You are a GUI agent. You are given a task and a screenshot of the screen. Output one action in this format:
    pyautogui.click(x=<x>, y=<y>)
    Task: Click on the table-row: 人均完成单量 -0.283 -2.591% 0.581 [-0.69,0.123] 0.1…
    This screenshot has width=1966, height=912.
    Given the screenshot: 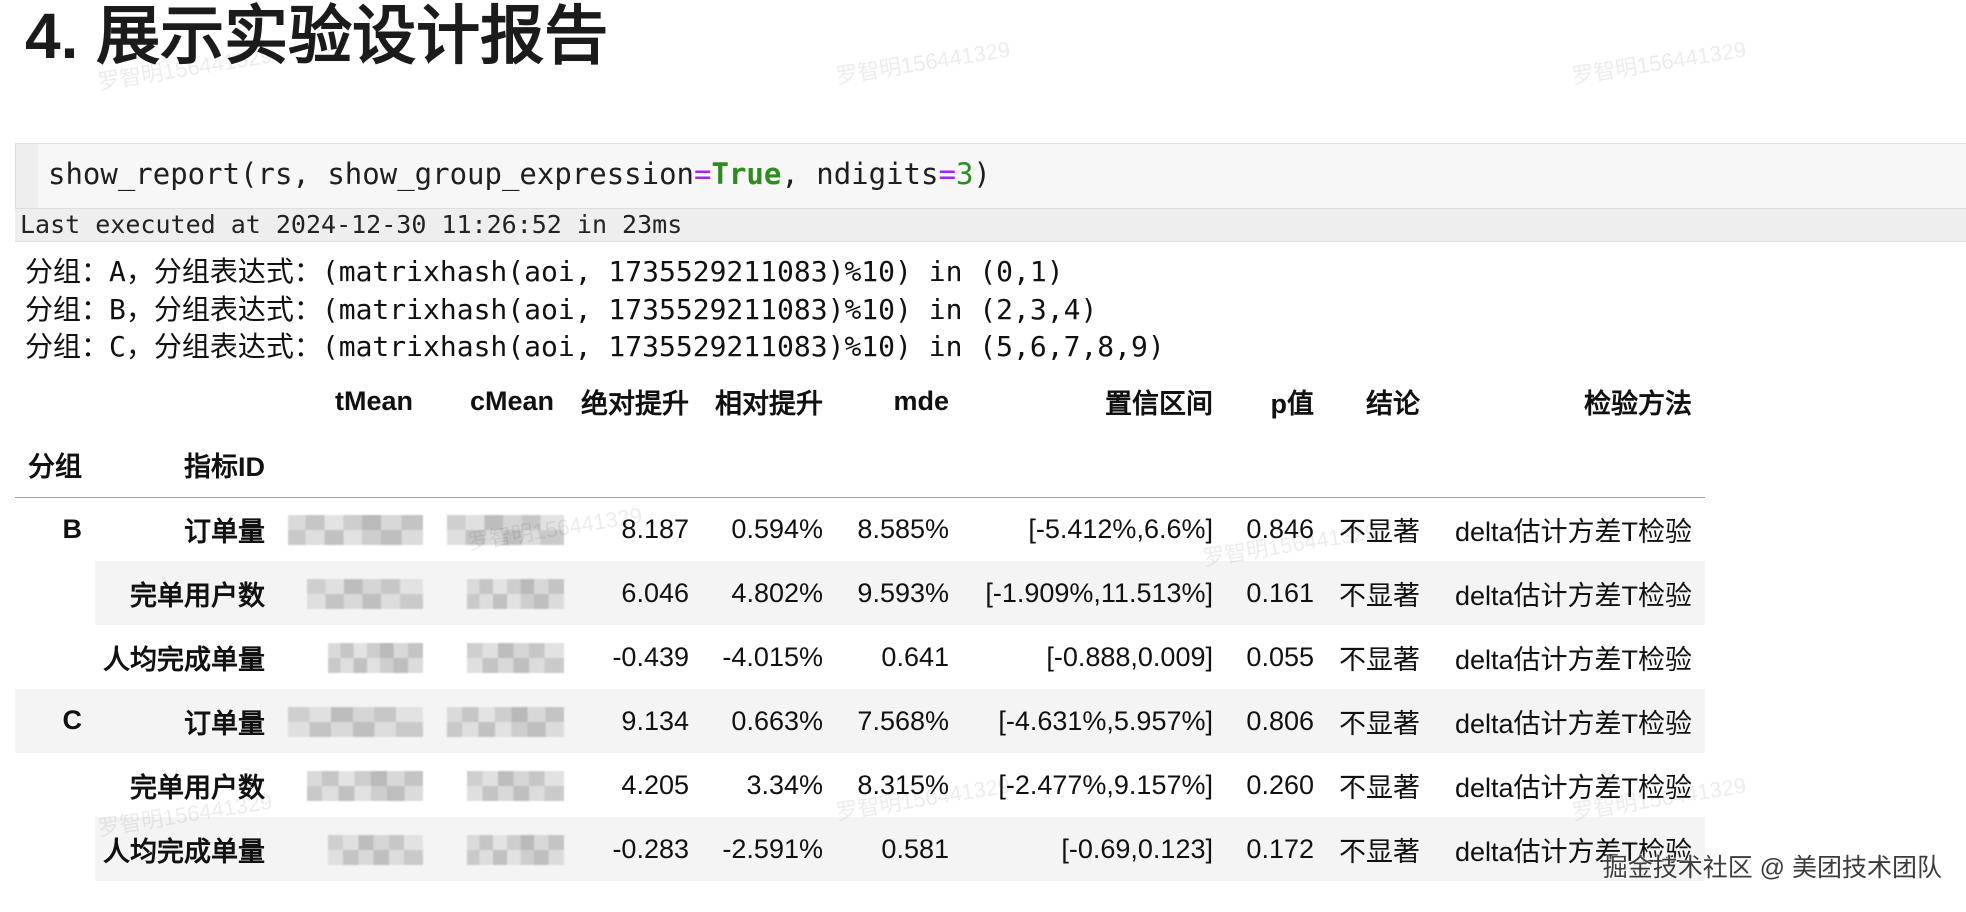 What is the action you would take?
    pyautogui.click(x=860, y=849)
    